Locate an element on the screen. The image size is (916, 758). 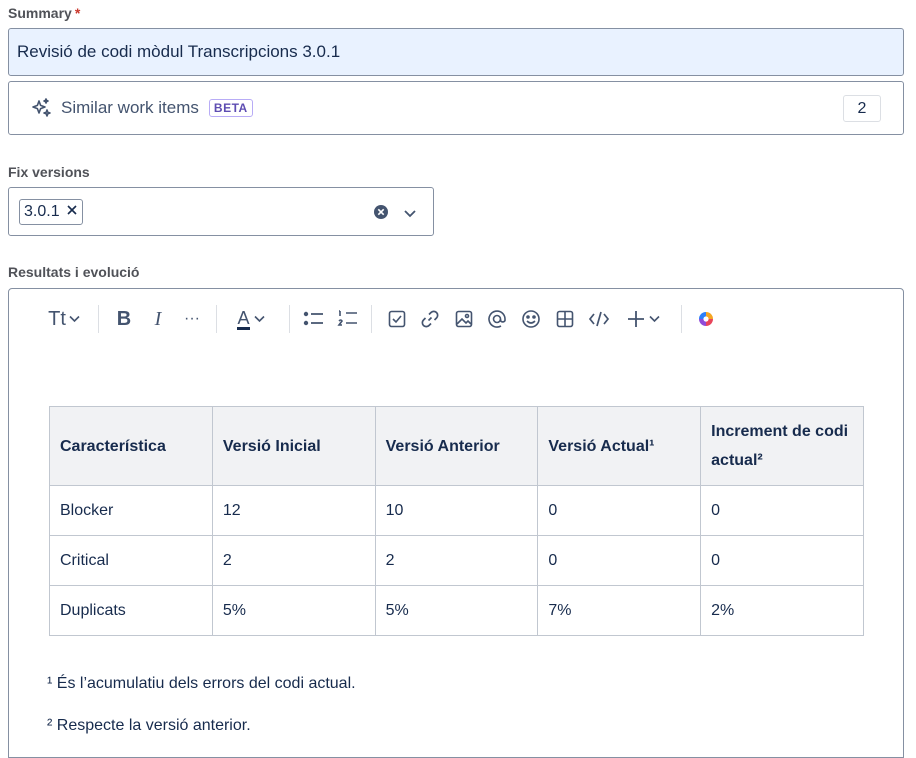
table-cell: Blocker is located at coordinates (131, 510).